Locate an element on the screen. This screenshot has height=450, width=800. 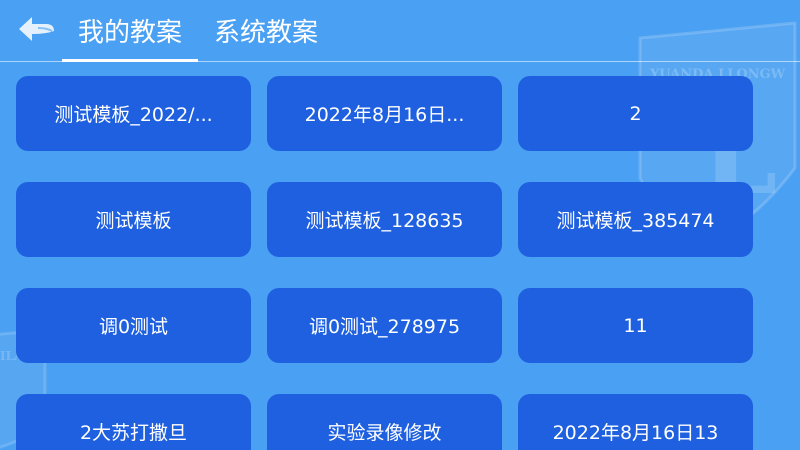
lesson-plan-card: 调0测试 is located at coordinates (133, 325).